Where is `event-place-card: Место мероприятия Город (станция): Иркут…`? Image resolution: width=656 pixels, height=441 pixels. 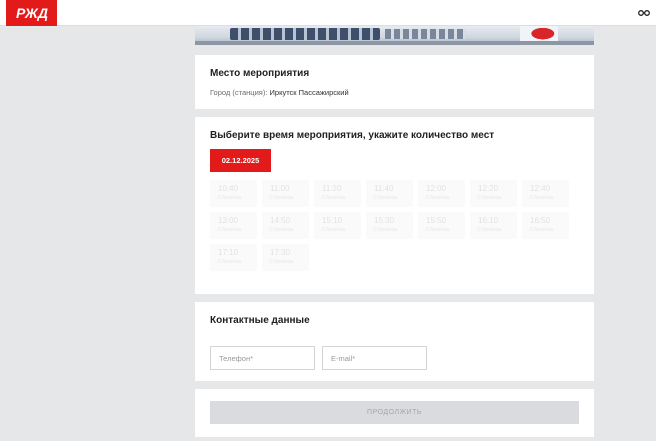 event-place-card: Место мероприятия Город (станция): Иркут… is located at coordinates (394, 82).